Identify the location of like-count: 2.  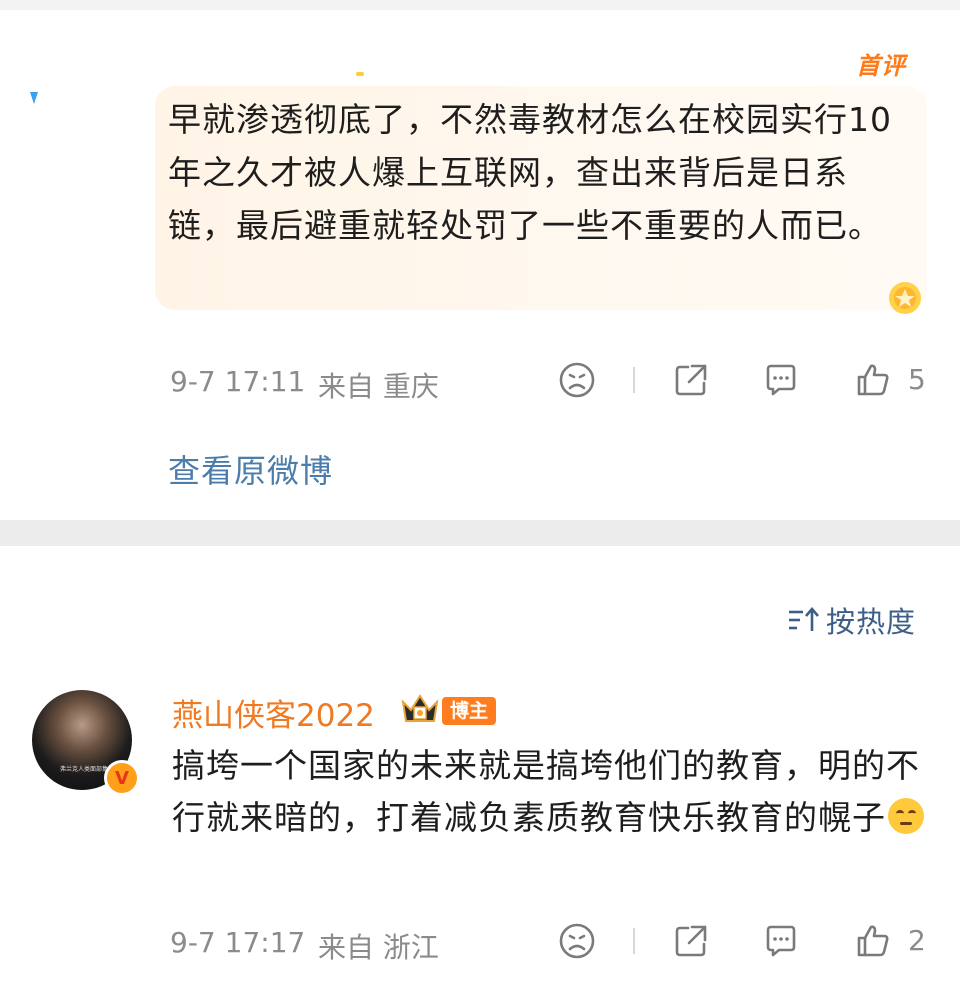
(917, 940).